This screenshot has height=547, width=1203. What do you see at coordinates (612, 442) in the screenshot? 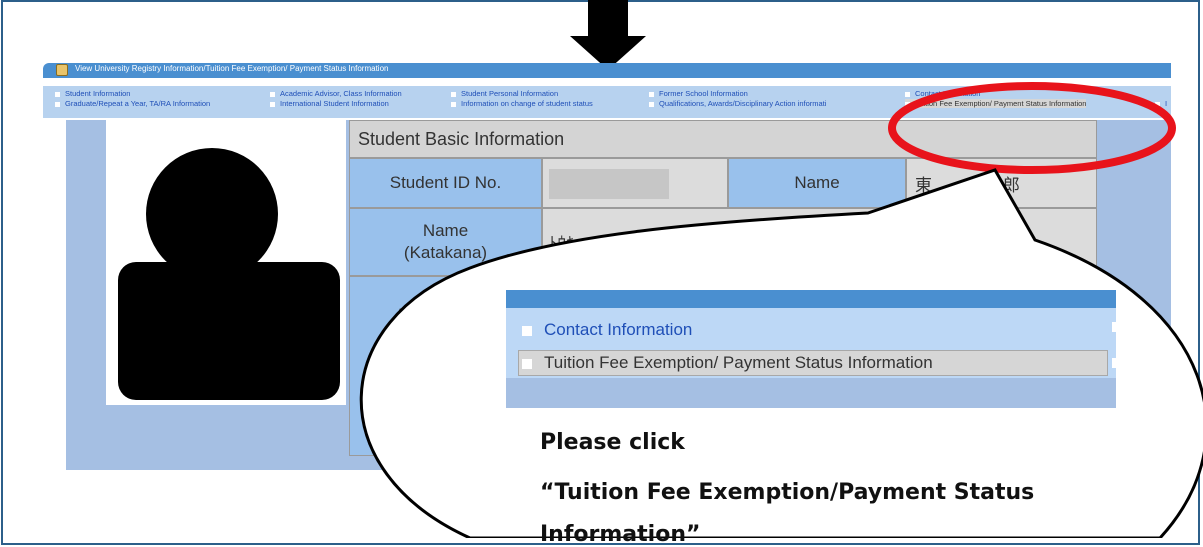
I see `callout-line-1: Please click` at bounding box center [612, 442].